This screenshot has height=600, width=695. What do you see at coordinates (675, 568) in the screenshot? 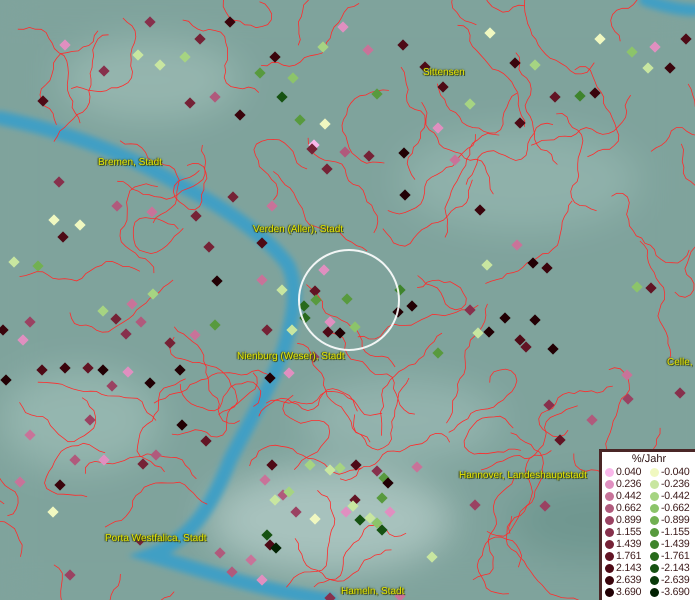
I see `legend-label: -2.143` at bounding box center [675, 568].